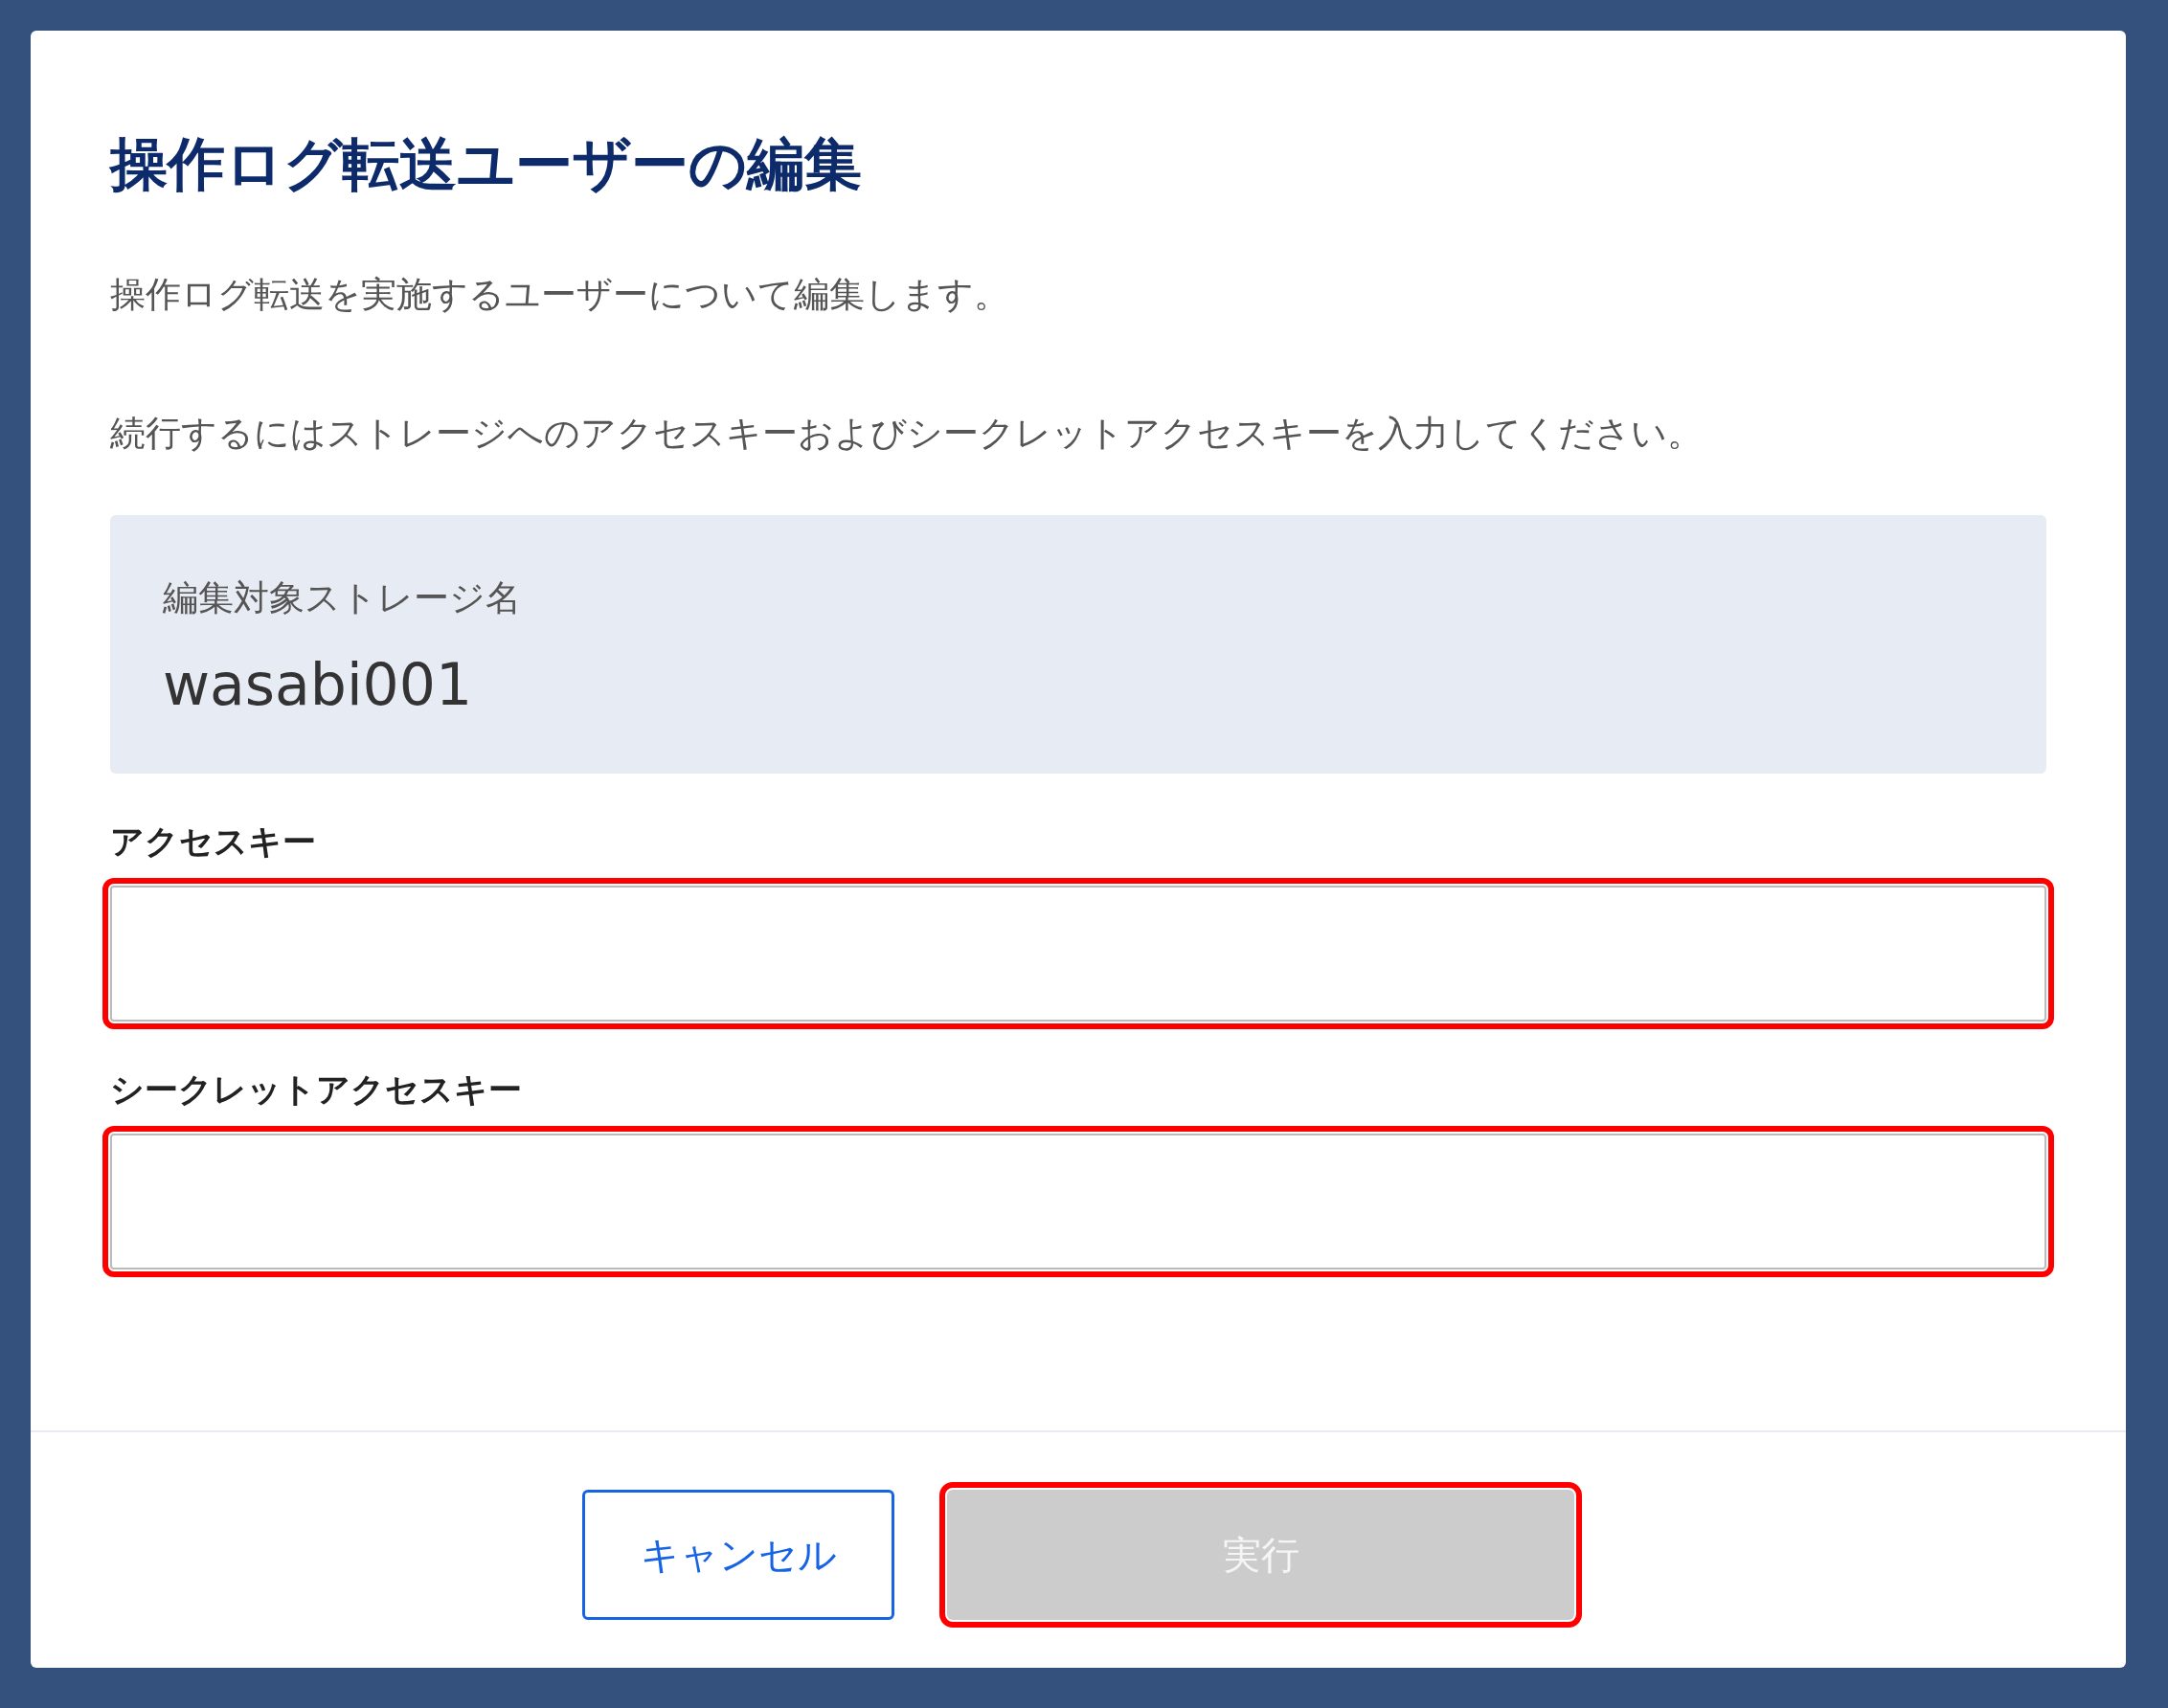  What do you see at coordinates (907, 434) in the screenshot?
I see `description-text: 続行するにはストレージへのアクセスキーおよびシークレットアクセスキーを入力してください。` at bounding box center [907, 434].